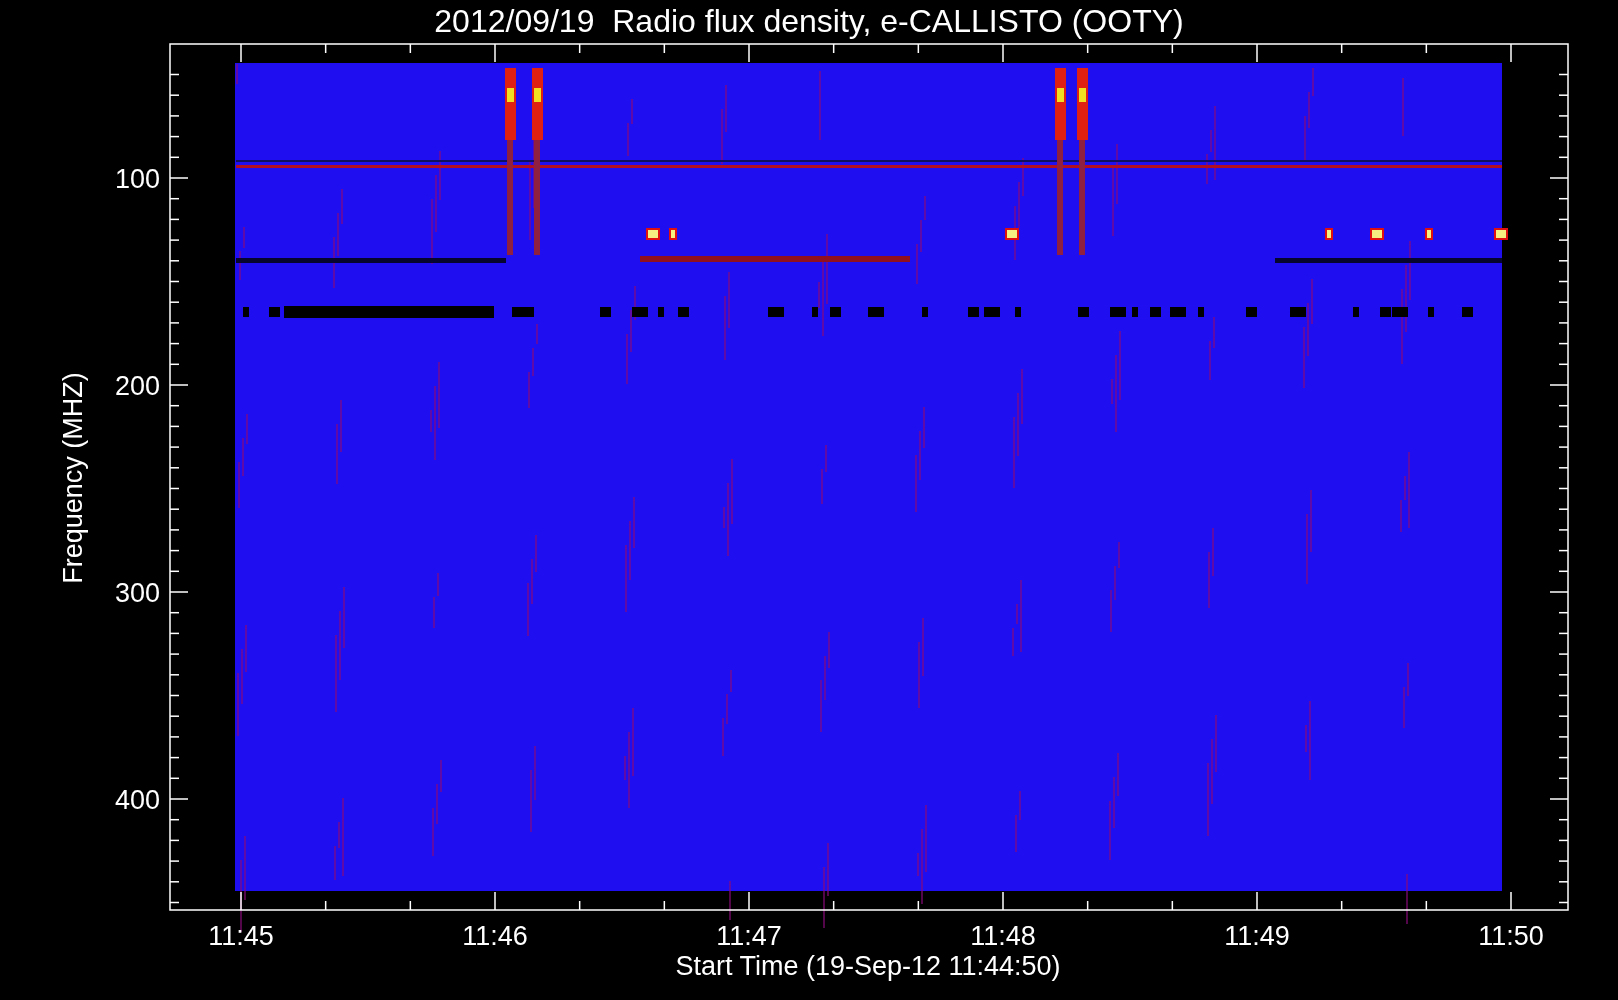 This screenshot has height=1000, width=1618. I want to click on x-tick-label: 11:45, so click(241, 936).